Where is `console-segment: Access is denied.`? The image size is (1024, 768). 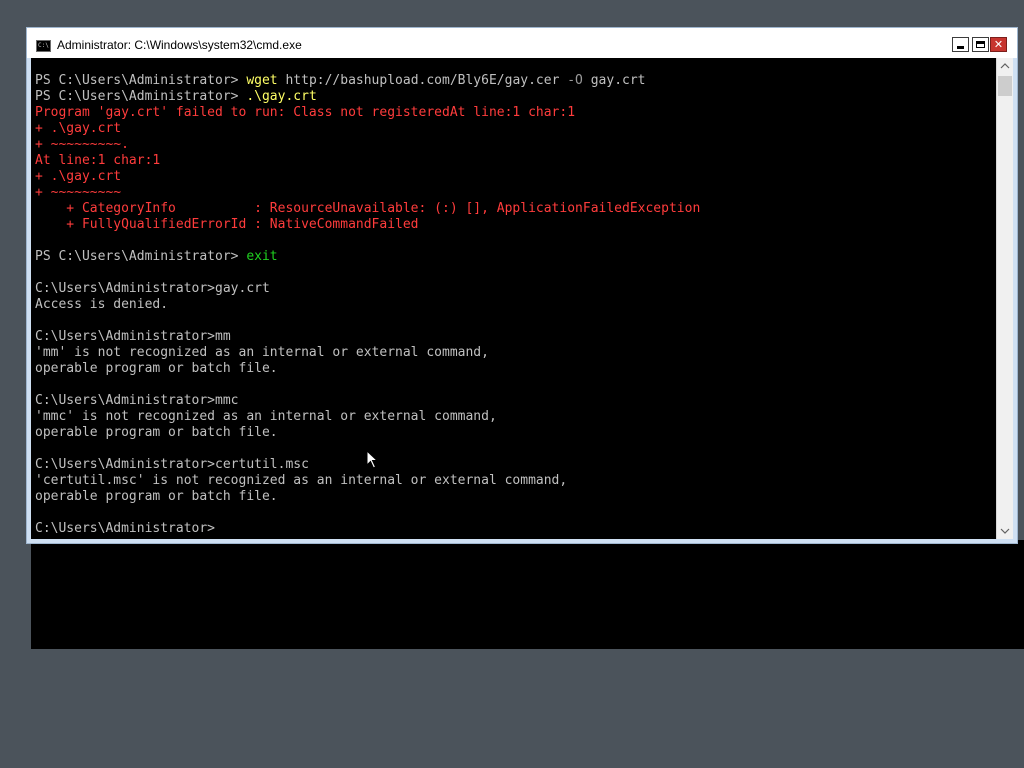
console-segment: Access is denied. is located at coordinates (102, 304).